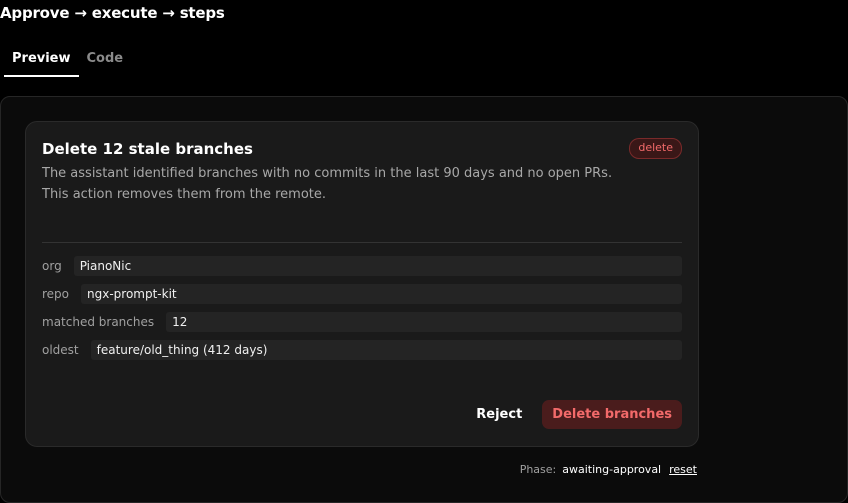 Image resolution: width=848 pixels, height=503 pixels. I want to click on field-value: ngx-prompt-kit, so click(381, 294).